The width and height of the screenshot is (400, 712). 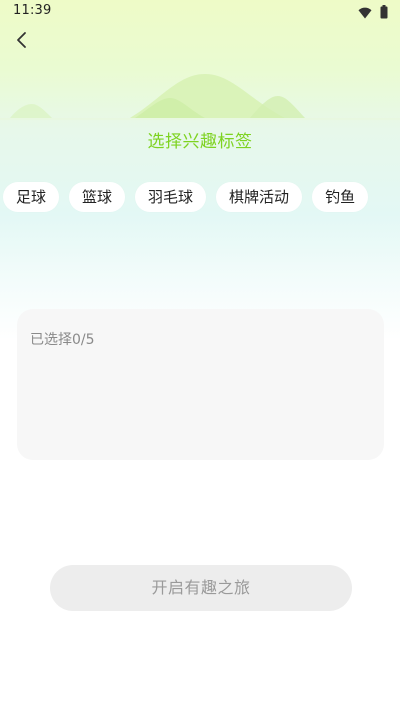 I want to click on status-bar: 11:39, so click(x=200, y=12).